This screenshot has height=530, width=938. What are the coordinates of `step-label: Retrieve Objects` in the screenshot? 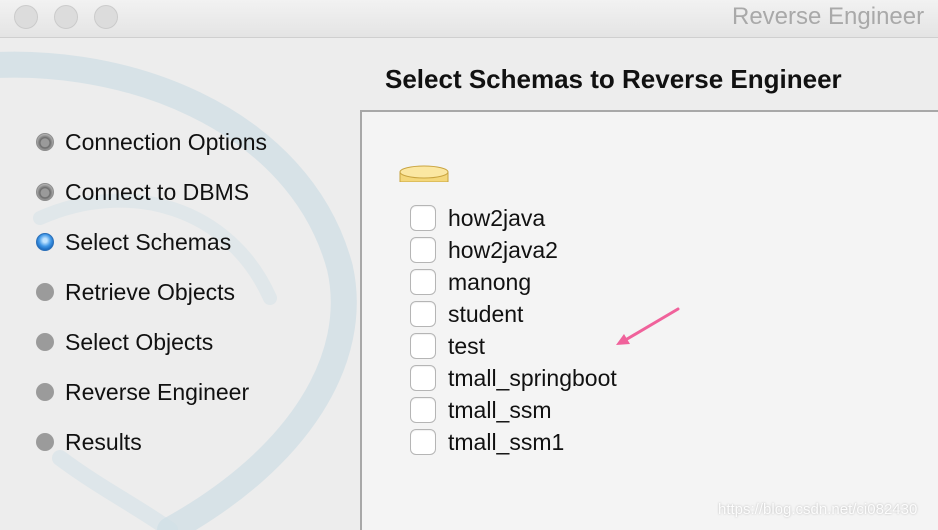 It's located at (150, 291).